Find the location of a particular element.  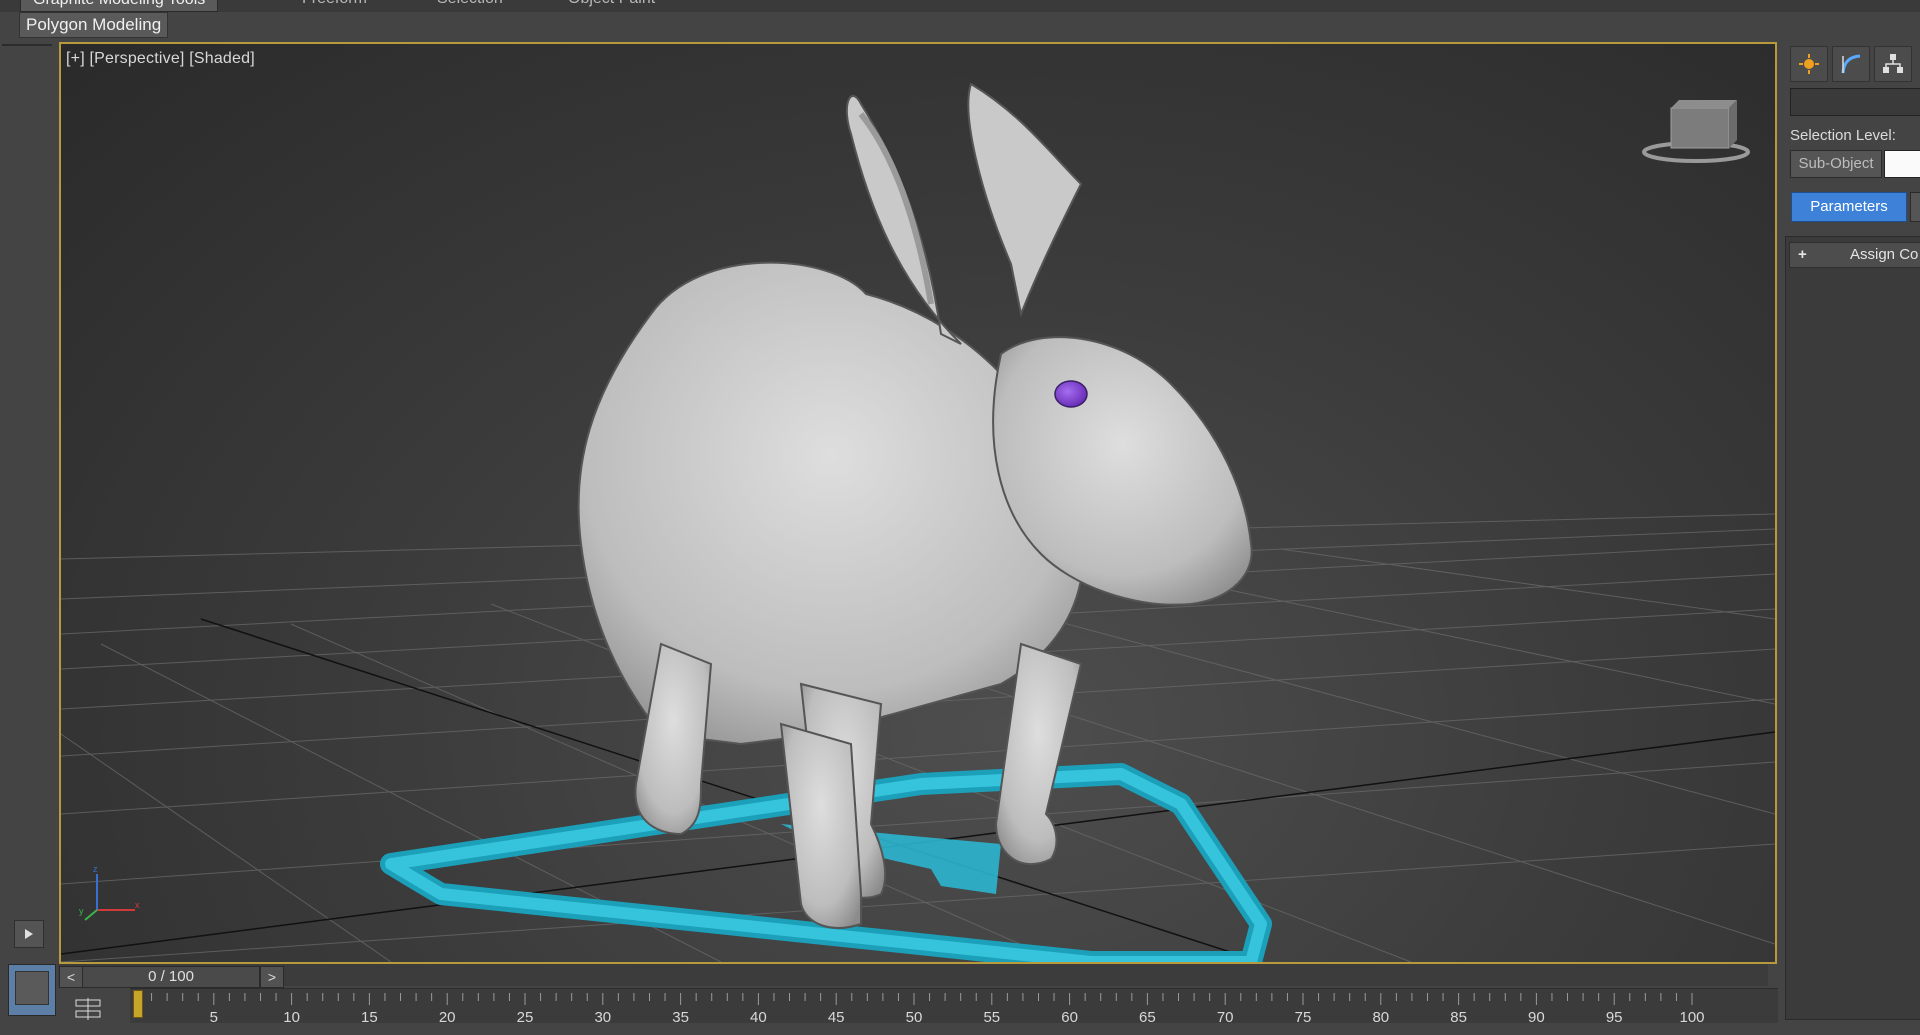

object-name-field is located at coordinates (1855, 102).